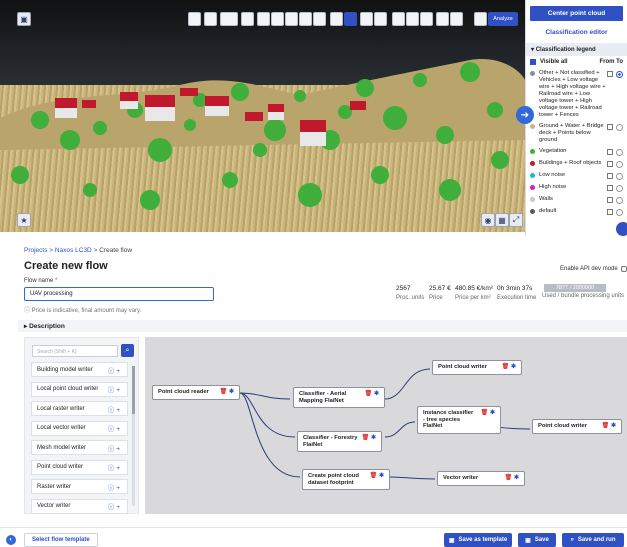 Image resolution: width=627 pixels, height=547 pixels. I want to click on center-point-cloud-button: Center point cloud, so click(576, 13).